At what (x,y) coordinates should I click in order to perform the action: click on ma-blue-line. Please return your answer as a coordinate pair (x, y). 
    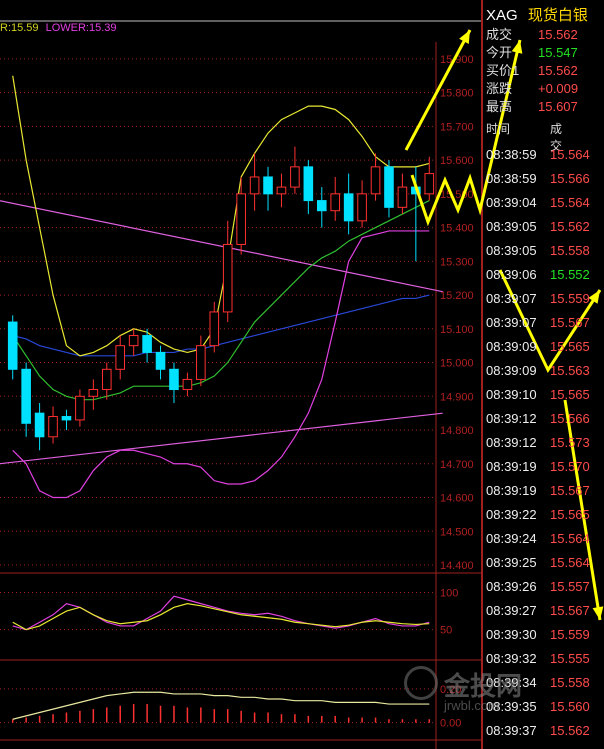
    Looking at the image, I should click on (221, 325).